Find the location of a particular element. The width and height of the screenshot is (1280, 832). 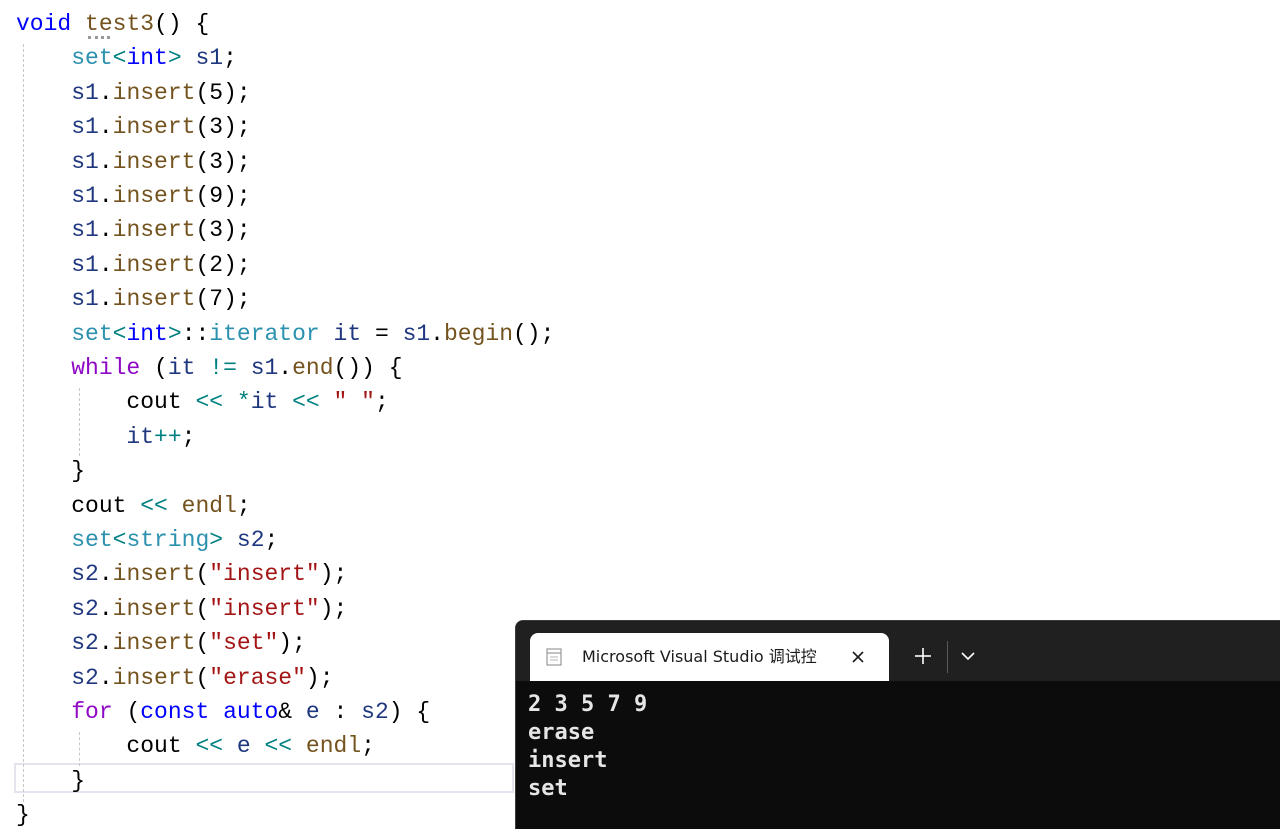

code-token: void is located at coordinates (44, 24).